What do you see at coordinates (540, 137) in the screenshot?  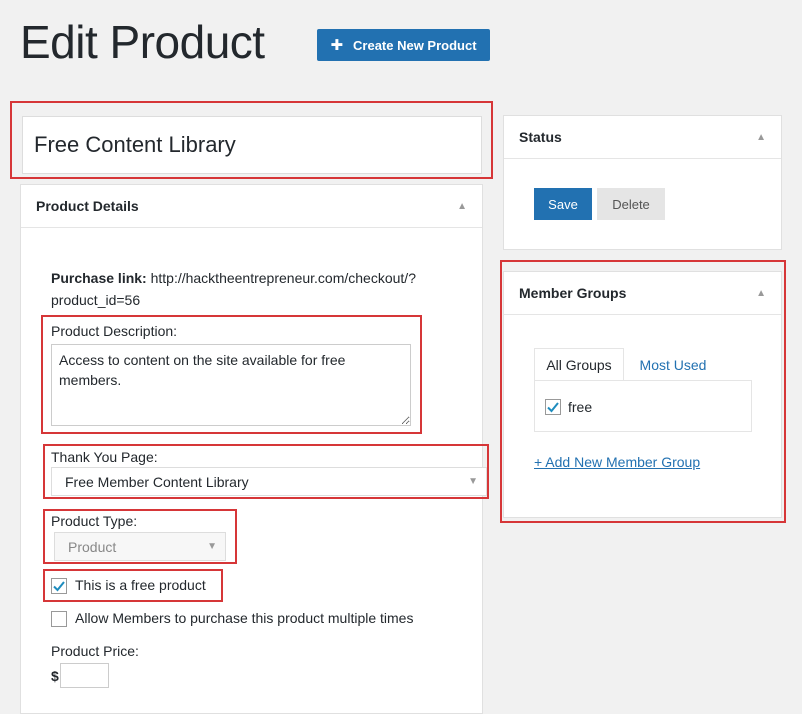 I see `status-heading: Status` at bounding box center [540, 137].